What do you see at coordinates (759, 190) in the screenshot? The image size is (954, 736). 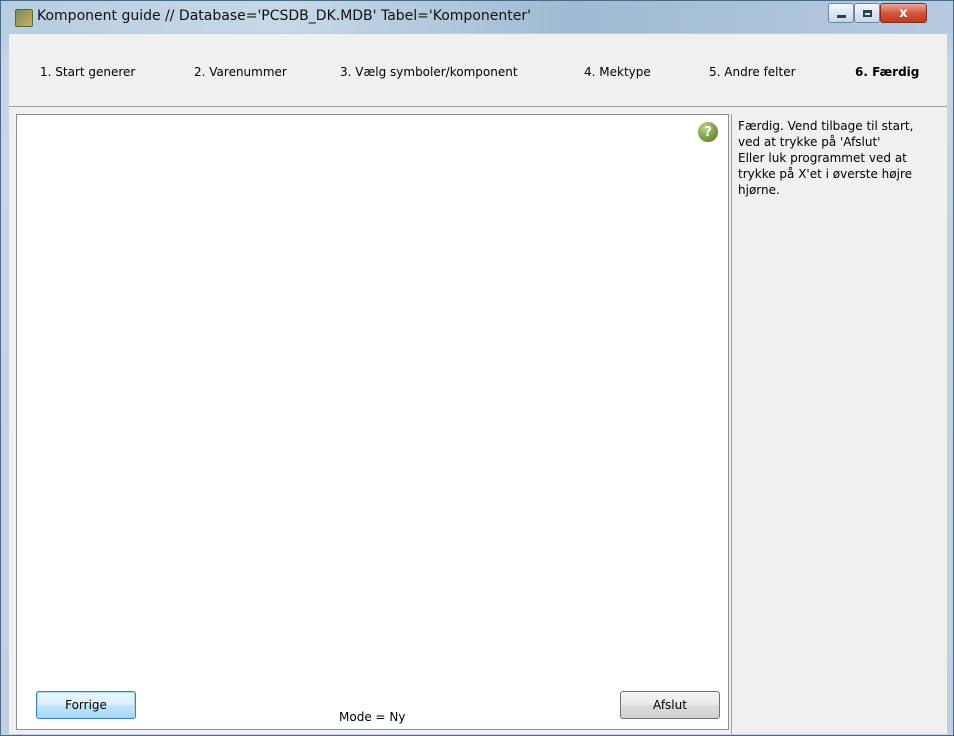 I see `help-text-line: hjørne.` at bounding box center [759, 190].